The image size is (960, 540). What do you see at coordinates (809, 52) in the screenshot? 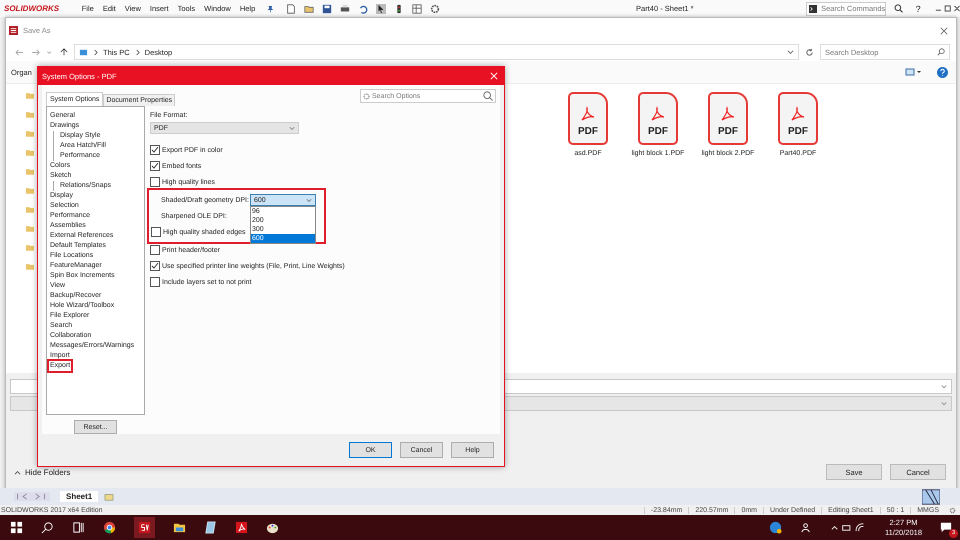
I see `refresh-icon` at bounding box center [809, 52].